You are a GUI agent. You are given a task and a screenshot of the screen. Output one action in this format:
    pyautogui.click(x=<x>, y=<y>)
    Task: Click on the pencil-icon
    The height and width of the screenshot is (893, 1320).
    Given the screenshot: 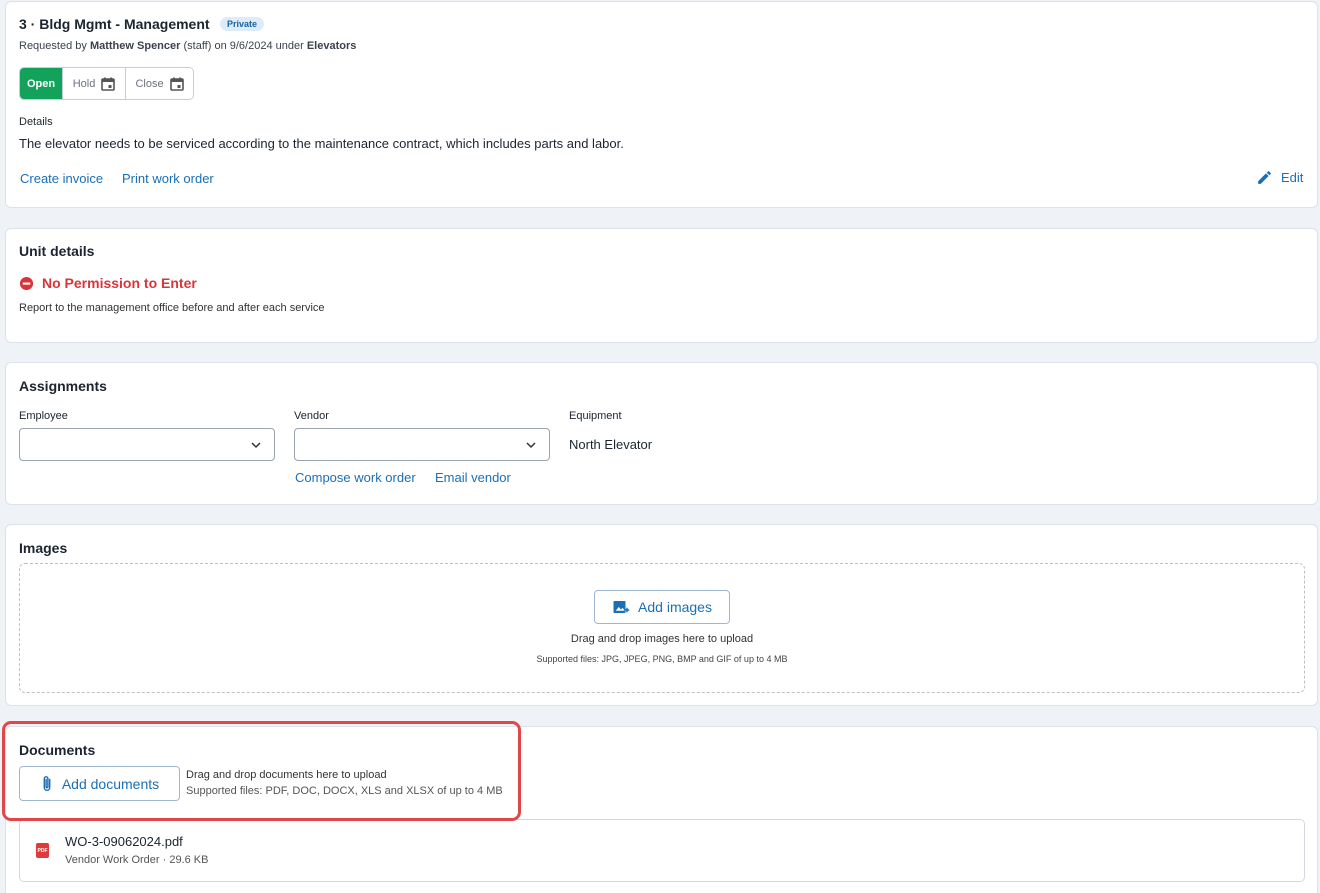 What is the action you would take?
    pyautogui.click(x=1264, y=177)
    